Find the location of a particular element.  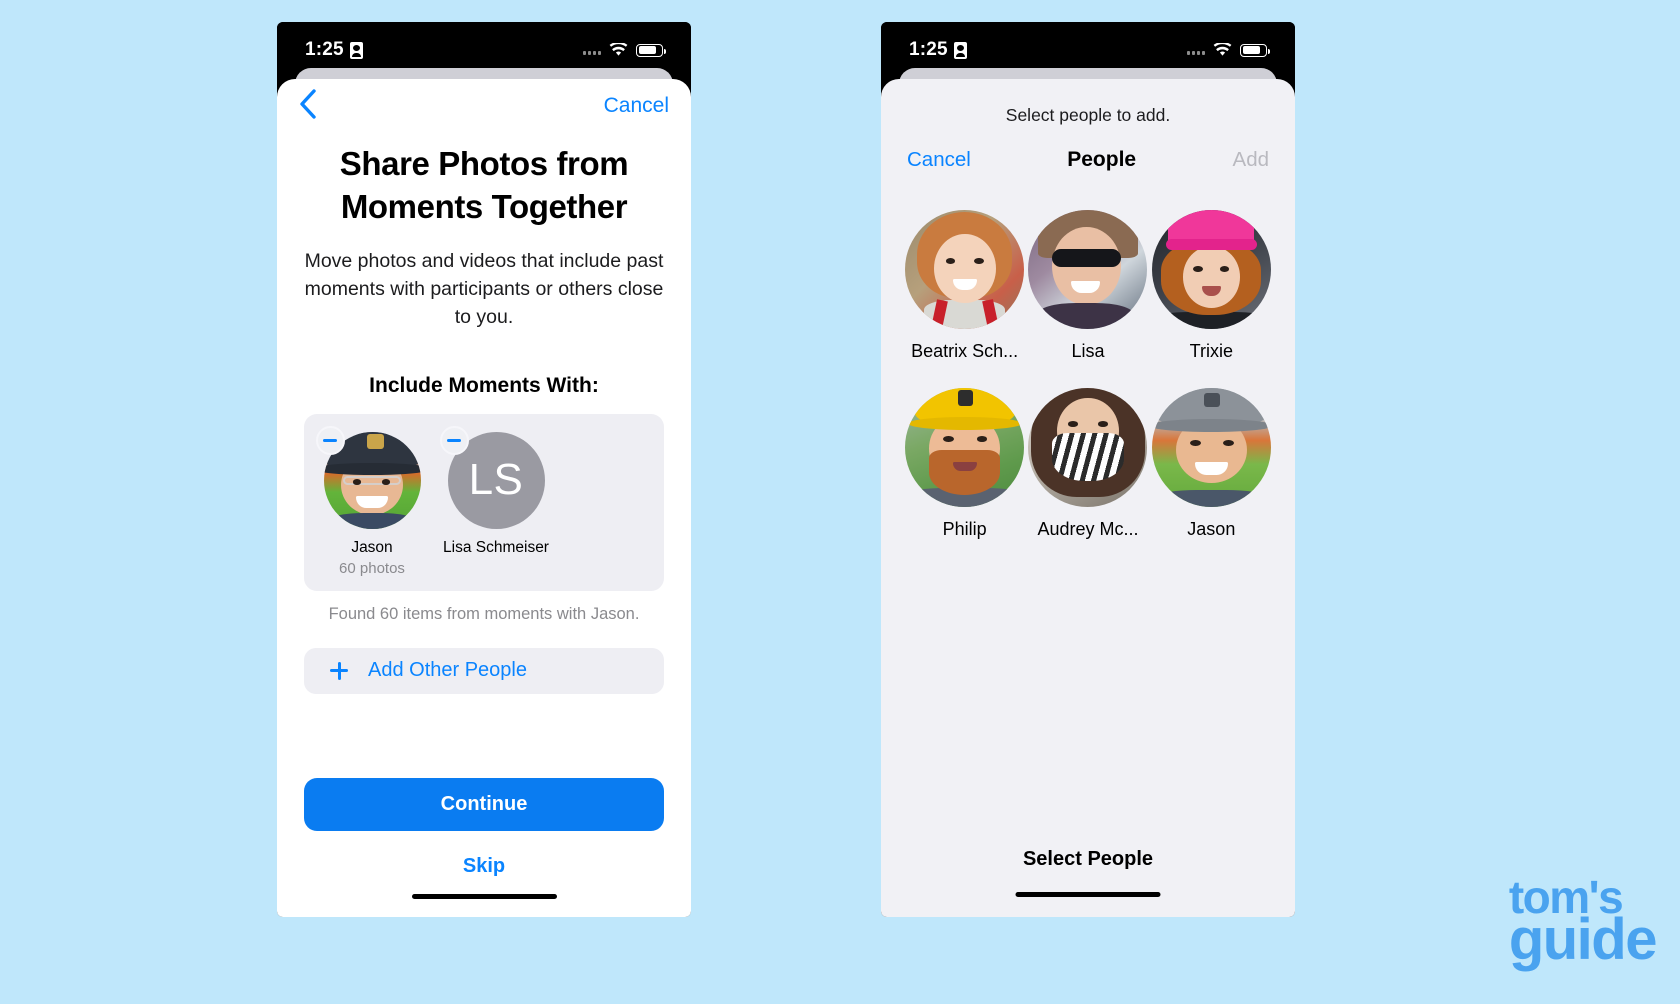

cta-zone: Continue Skip is located at coordinates (484, 847).